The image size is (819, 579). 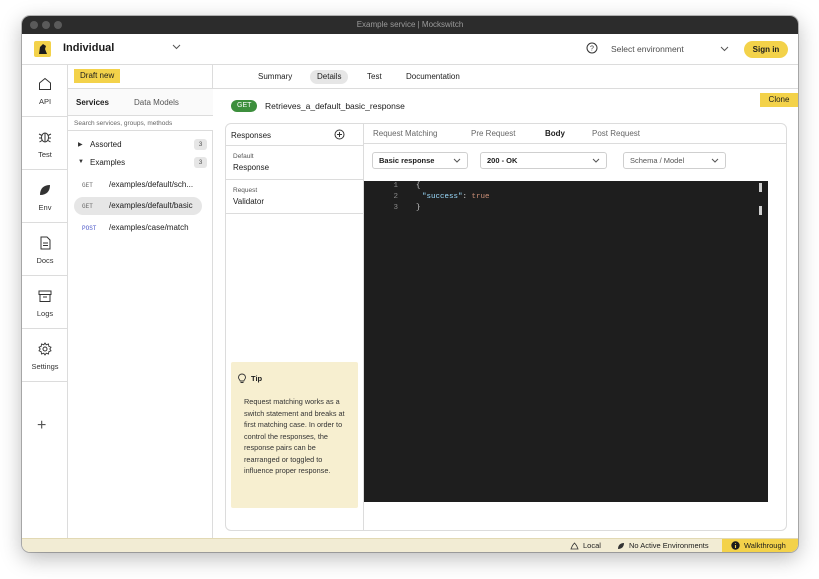 I want to click on group-examples: ▼ Examples 3, so click(x=140, y=163).